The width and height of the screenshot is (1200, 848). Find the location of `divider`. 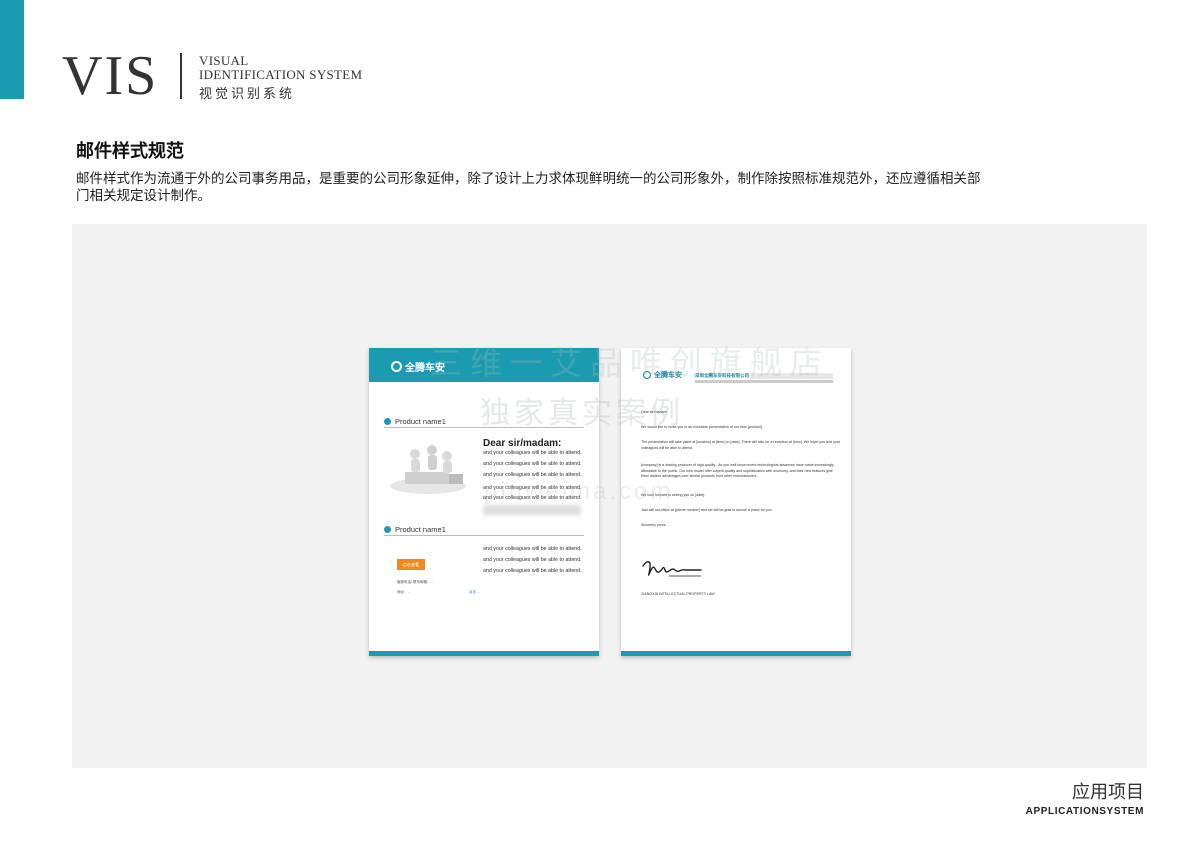

divider is located at coordinates (484, 535).